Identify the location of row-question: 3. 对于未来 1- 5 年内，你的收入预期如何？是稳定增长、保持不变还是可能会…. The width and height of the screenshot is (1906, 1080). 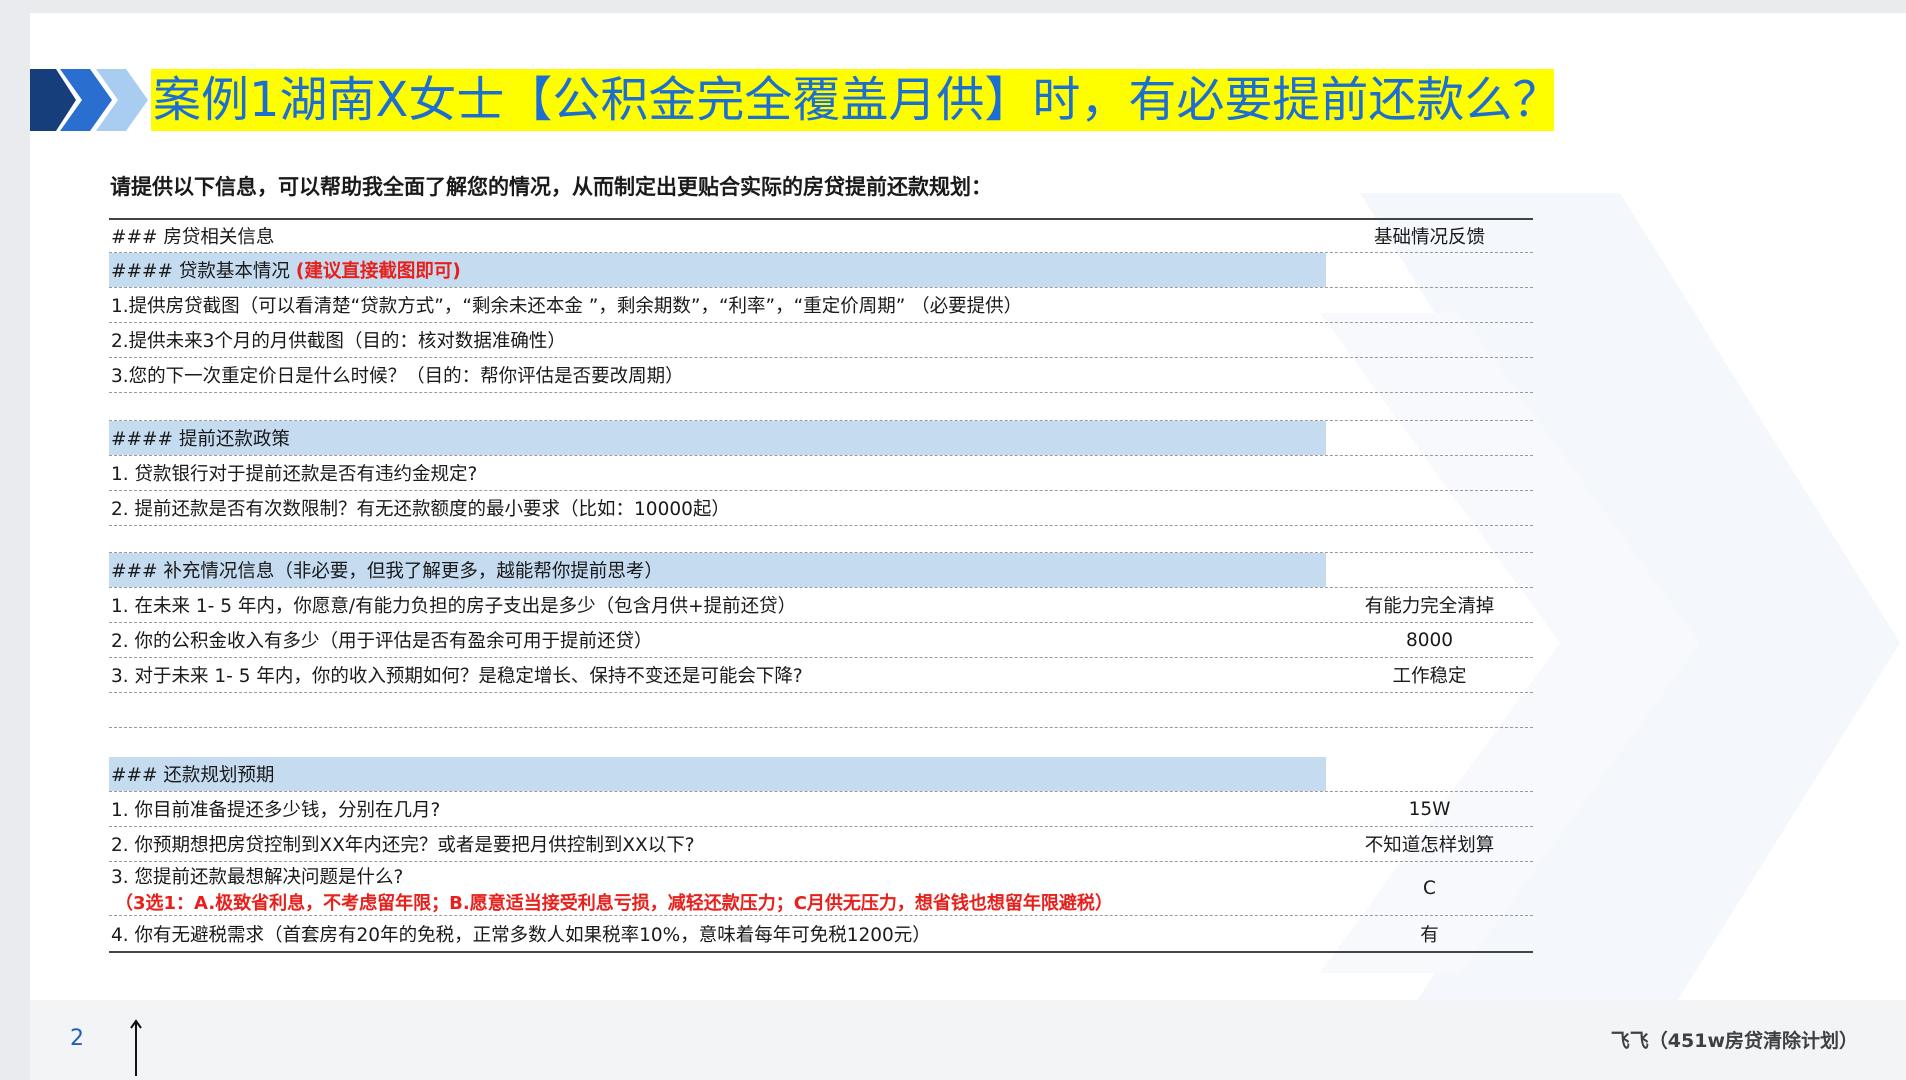
(457, 676).